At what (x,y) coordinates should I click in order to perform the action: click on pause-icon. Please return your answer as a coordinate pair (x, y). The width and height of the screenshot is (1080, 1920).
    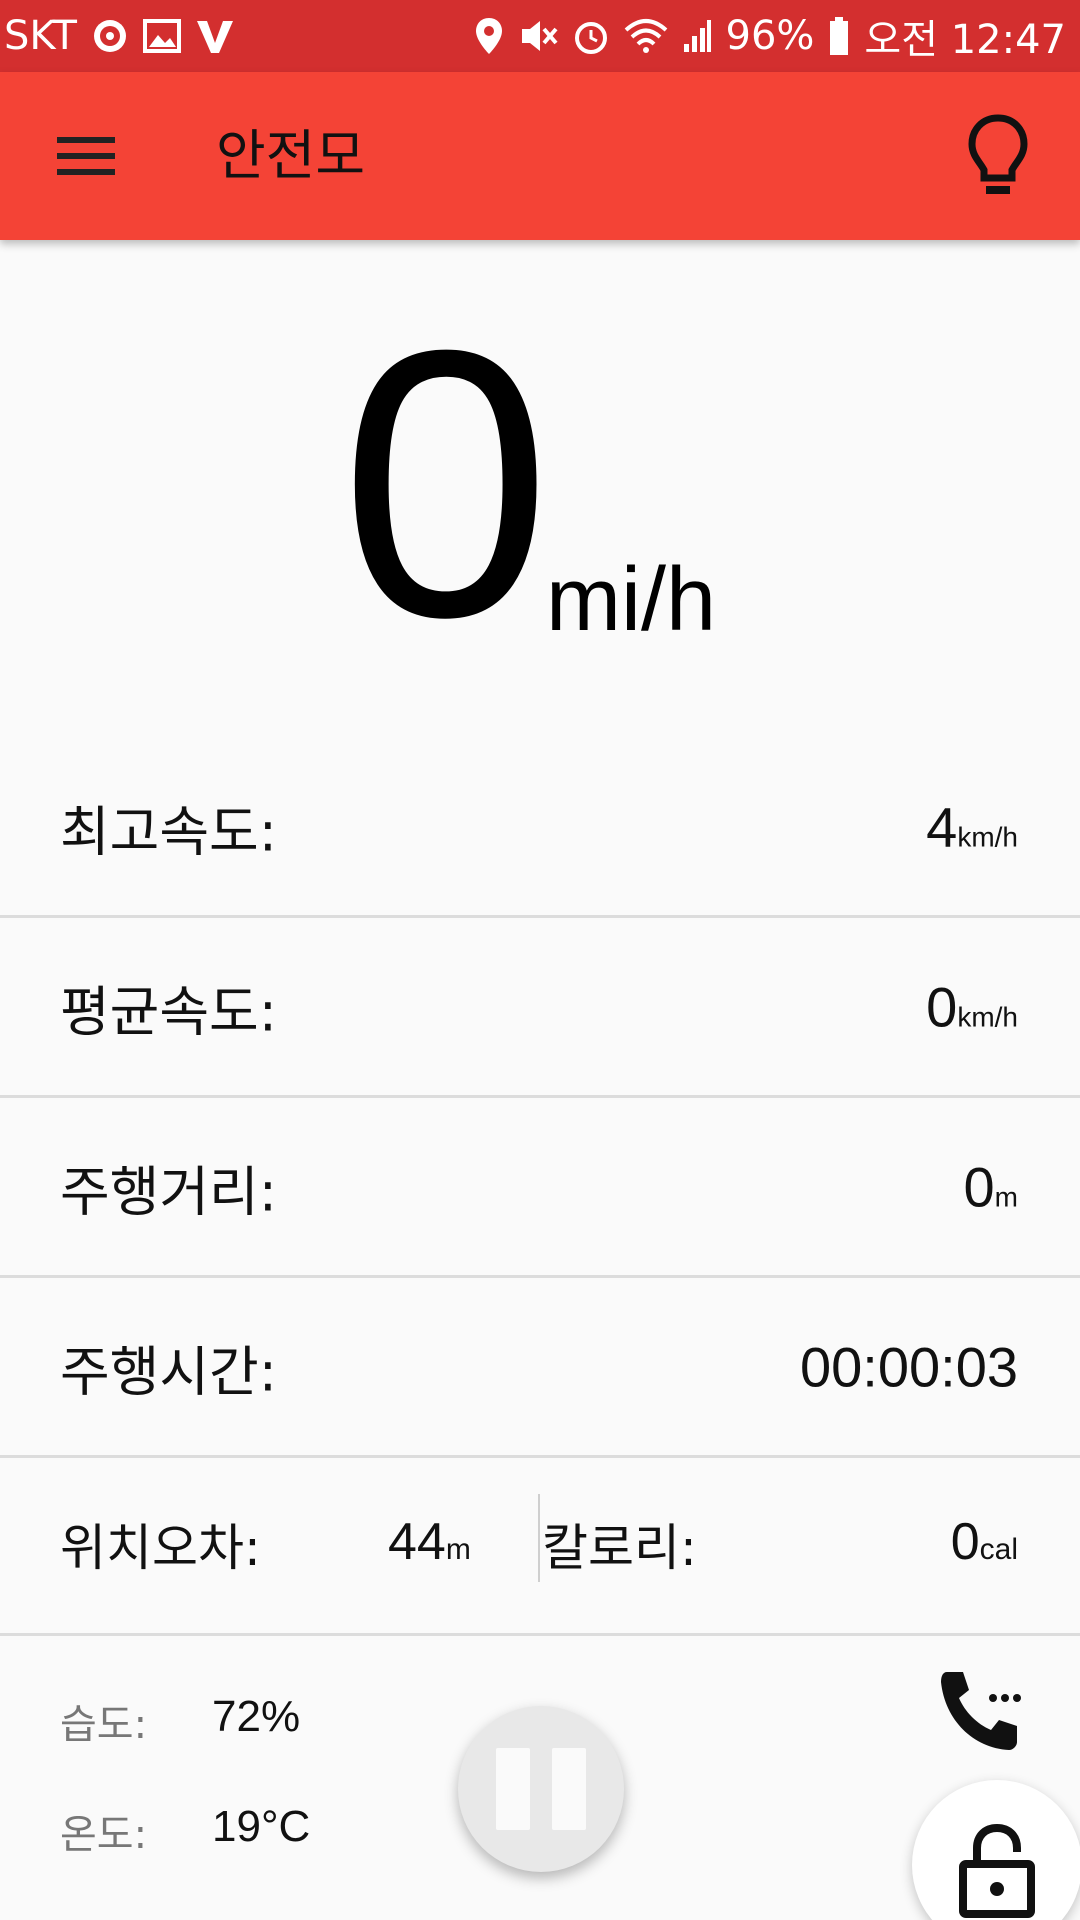
    Looking at the image, I should click on (513, 1789).